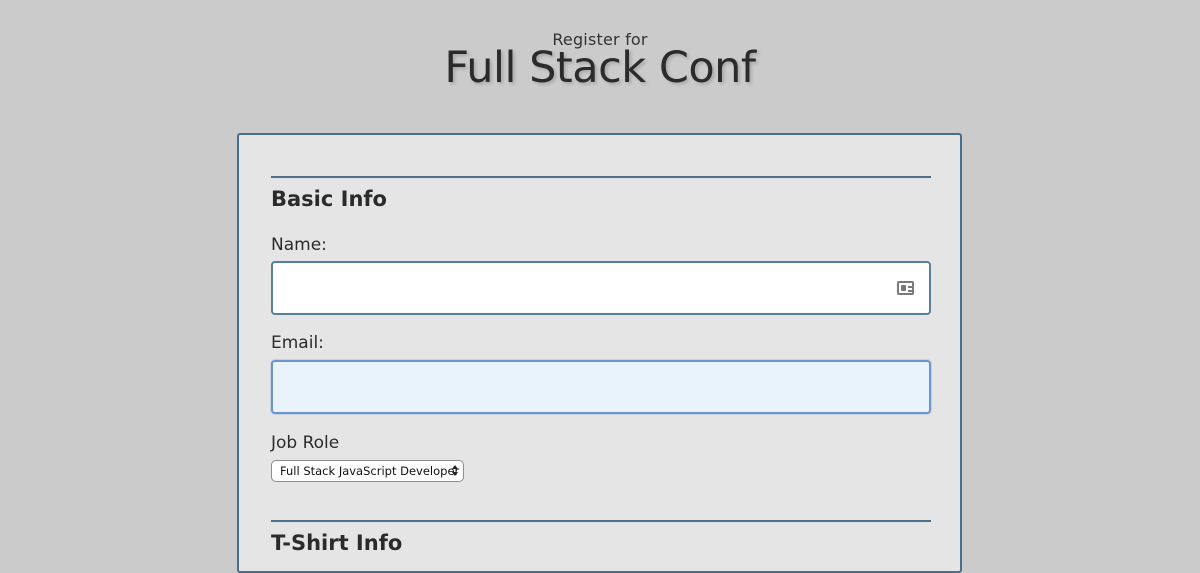 The width and height of the screenshot is (1200, 573). I want to click on email-input, so click(601, 387).